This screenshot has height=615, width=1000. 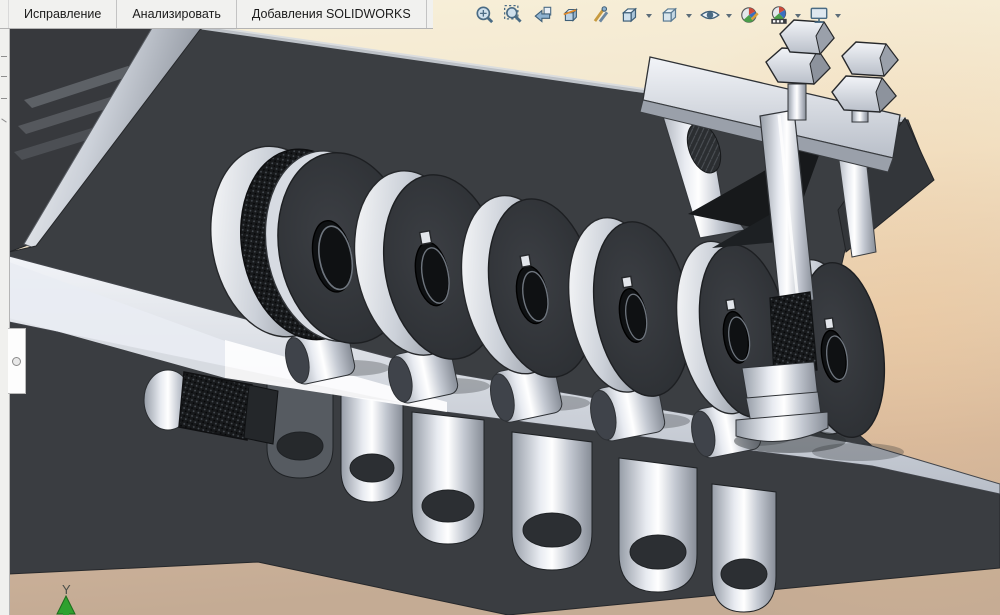 What do you see at coordinates (485, 15) in the screenshot?
I see `zoom-to-fit-icon` at bounding box center [485, 15].